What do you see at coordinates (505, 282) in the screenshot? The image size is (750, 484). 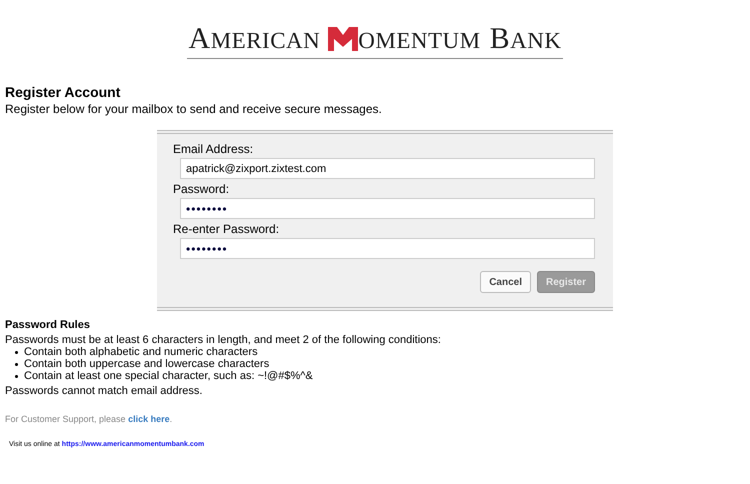 I see `cancel-button: Cancel` at bounding box center [505, 282].